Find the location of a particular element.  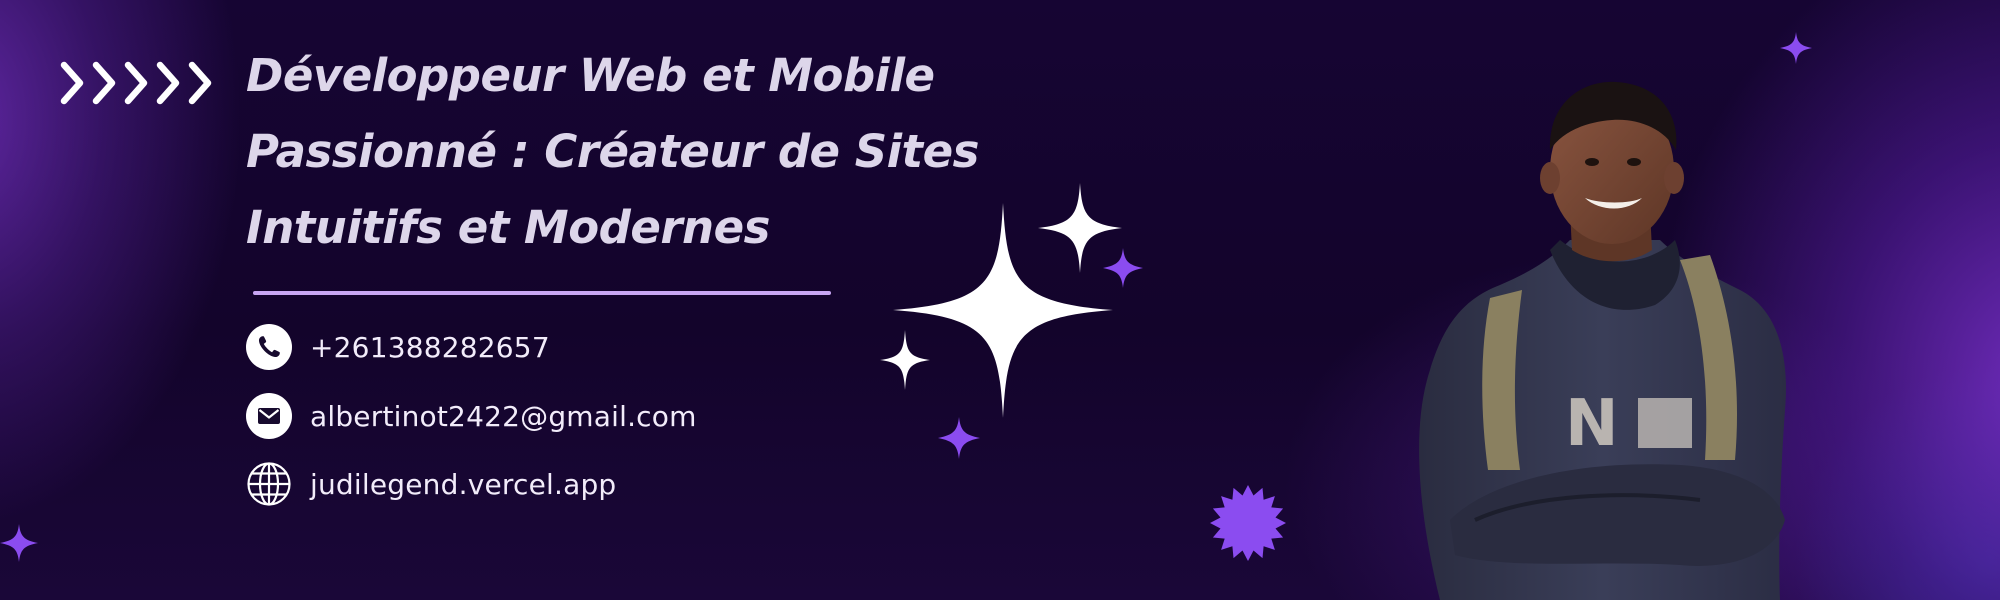

phone-number: +261388282657 is located at coordinates (430, 347).